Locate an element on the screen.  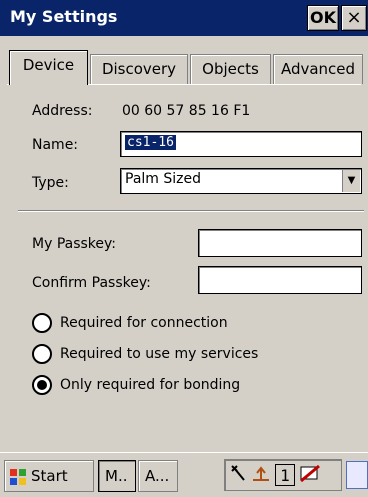
window-title: My Settings is located at coordinates (64, 16).